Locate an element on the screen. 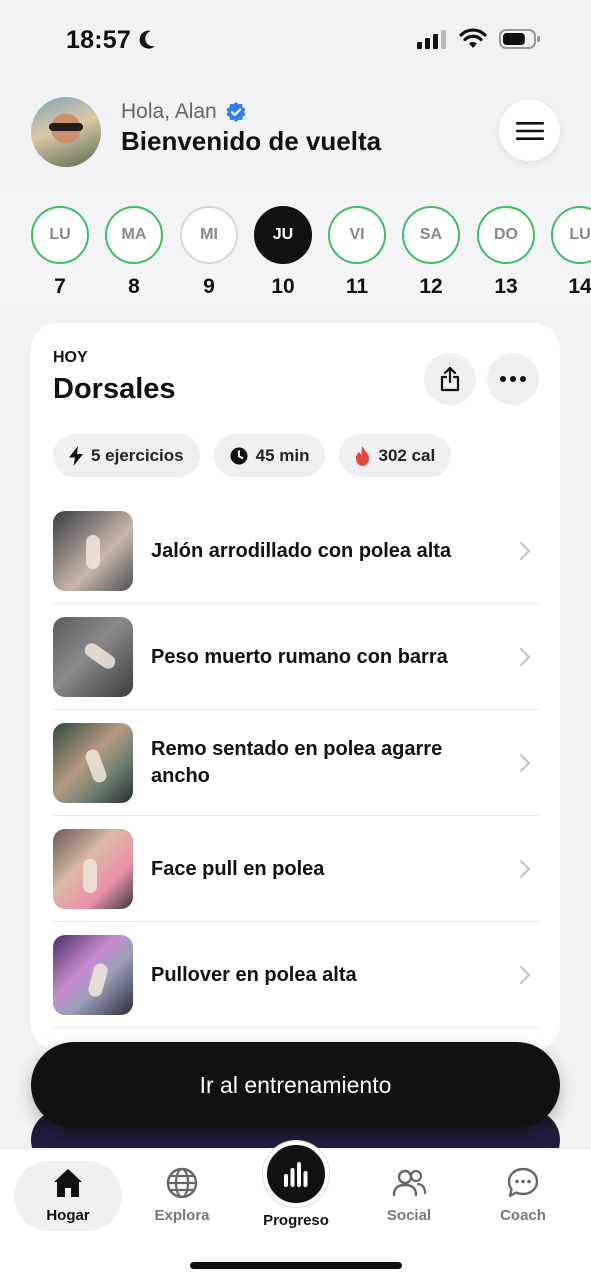  day-number: 13 is located at coordinates (506, 286).